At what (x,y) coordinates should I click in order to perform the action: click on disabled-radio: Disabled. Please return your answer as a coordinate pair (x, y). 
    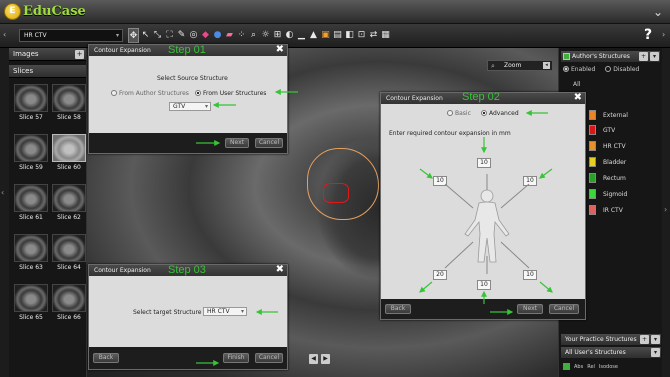
    Looking at the image, I should click on (622, 69).